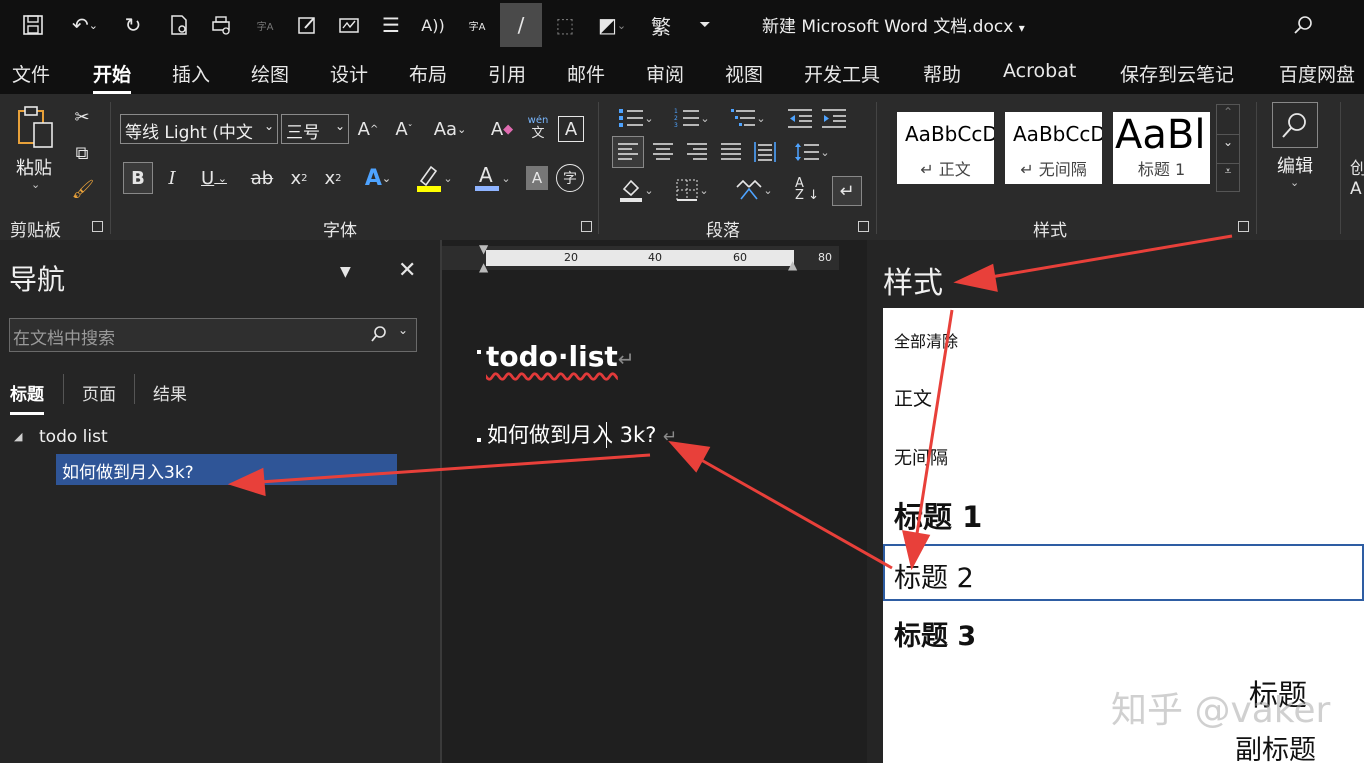 Image resolution: width=1364 pixels, height=763 pixels. What do you see at coordinates (262, 178) in the screenshot?
I see `strikethrough-icon: ab` at bounding box center [262, 178].